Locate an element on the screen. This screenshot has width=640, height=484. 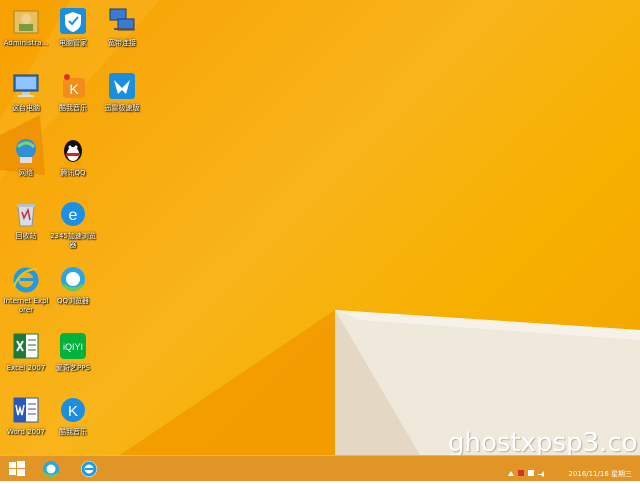
recycle-bin-icon is located at coordinates (26, 214).